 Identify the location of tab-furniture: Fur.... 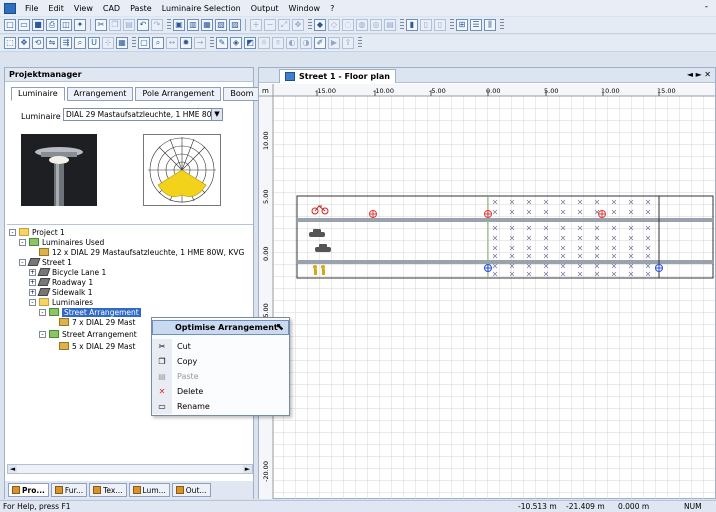
(69, 490).